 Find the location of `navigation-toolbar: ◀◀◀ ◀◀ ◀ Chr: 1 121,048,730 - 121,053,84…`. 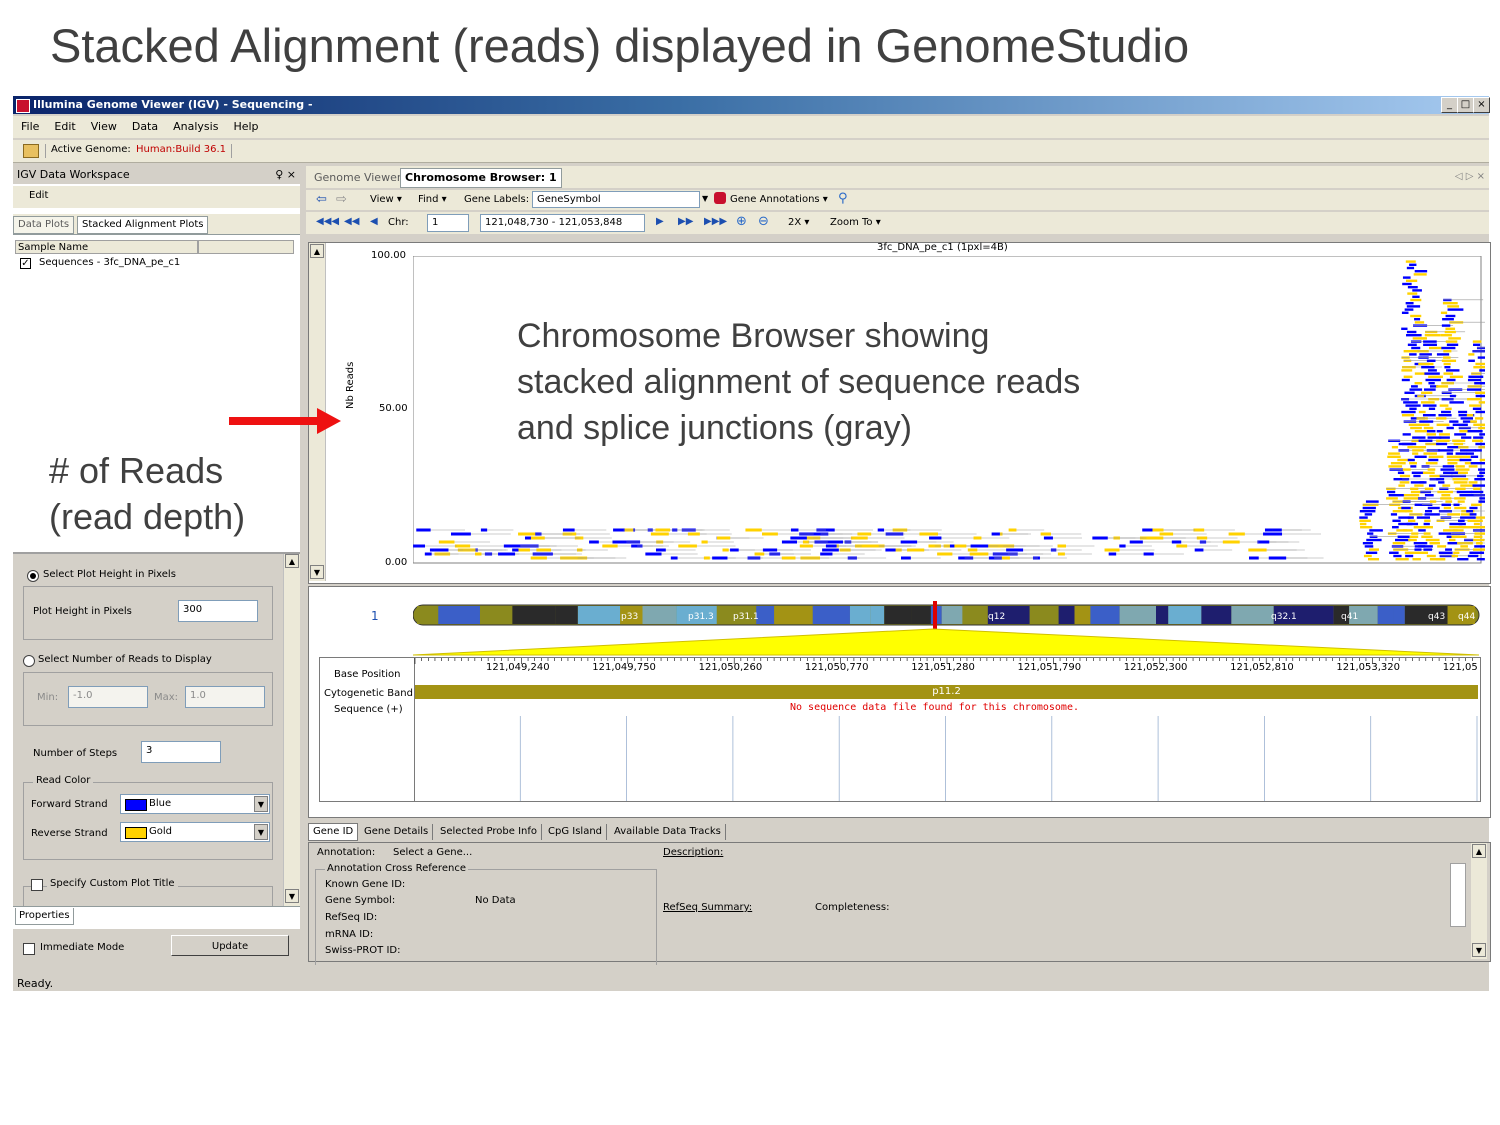

navigation-toolbar: ◀◀◀ ◀◀ ◀ Chr: 1 121,048,730 - 121,053,84… is located at coordinates (897, 223).